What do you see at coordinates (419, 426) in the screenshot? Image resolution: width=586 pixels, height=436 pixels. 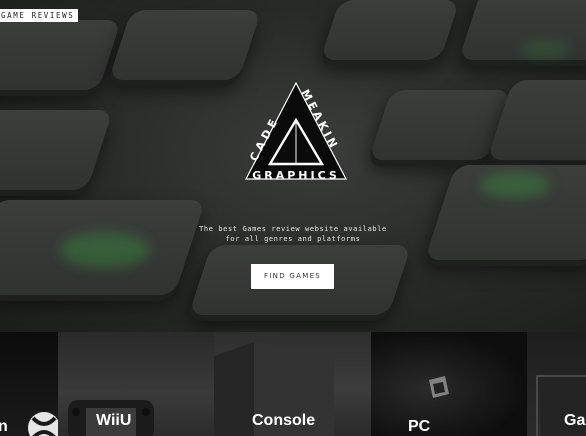 I see `category-label: PC` at bounding box center [419, 426].